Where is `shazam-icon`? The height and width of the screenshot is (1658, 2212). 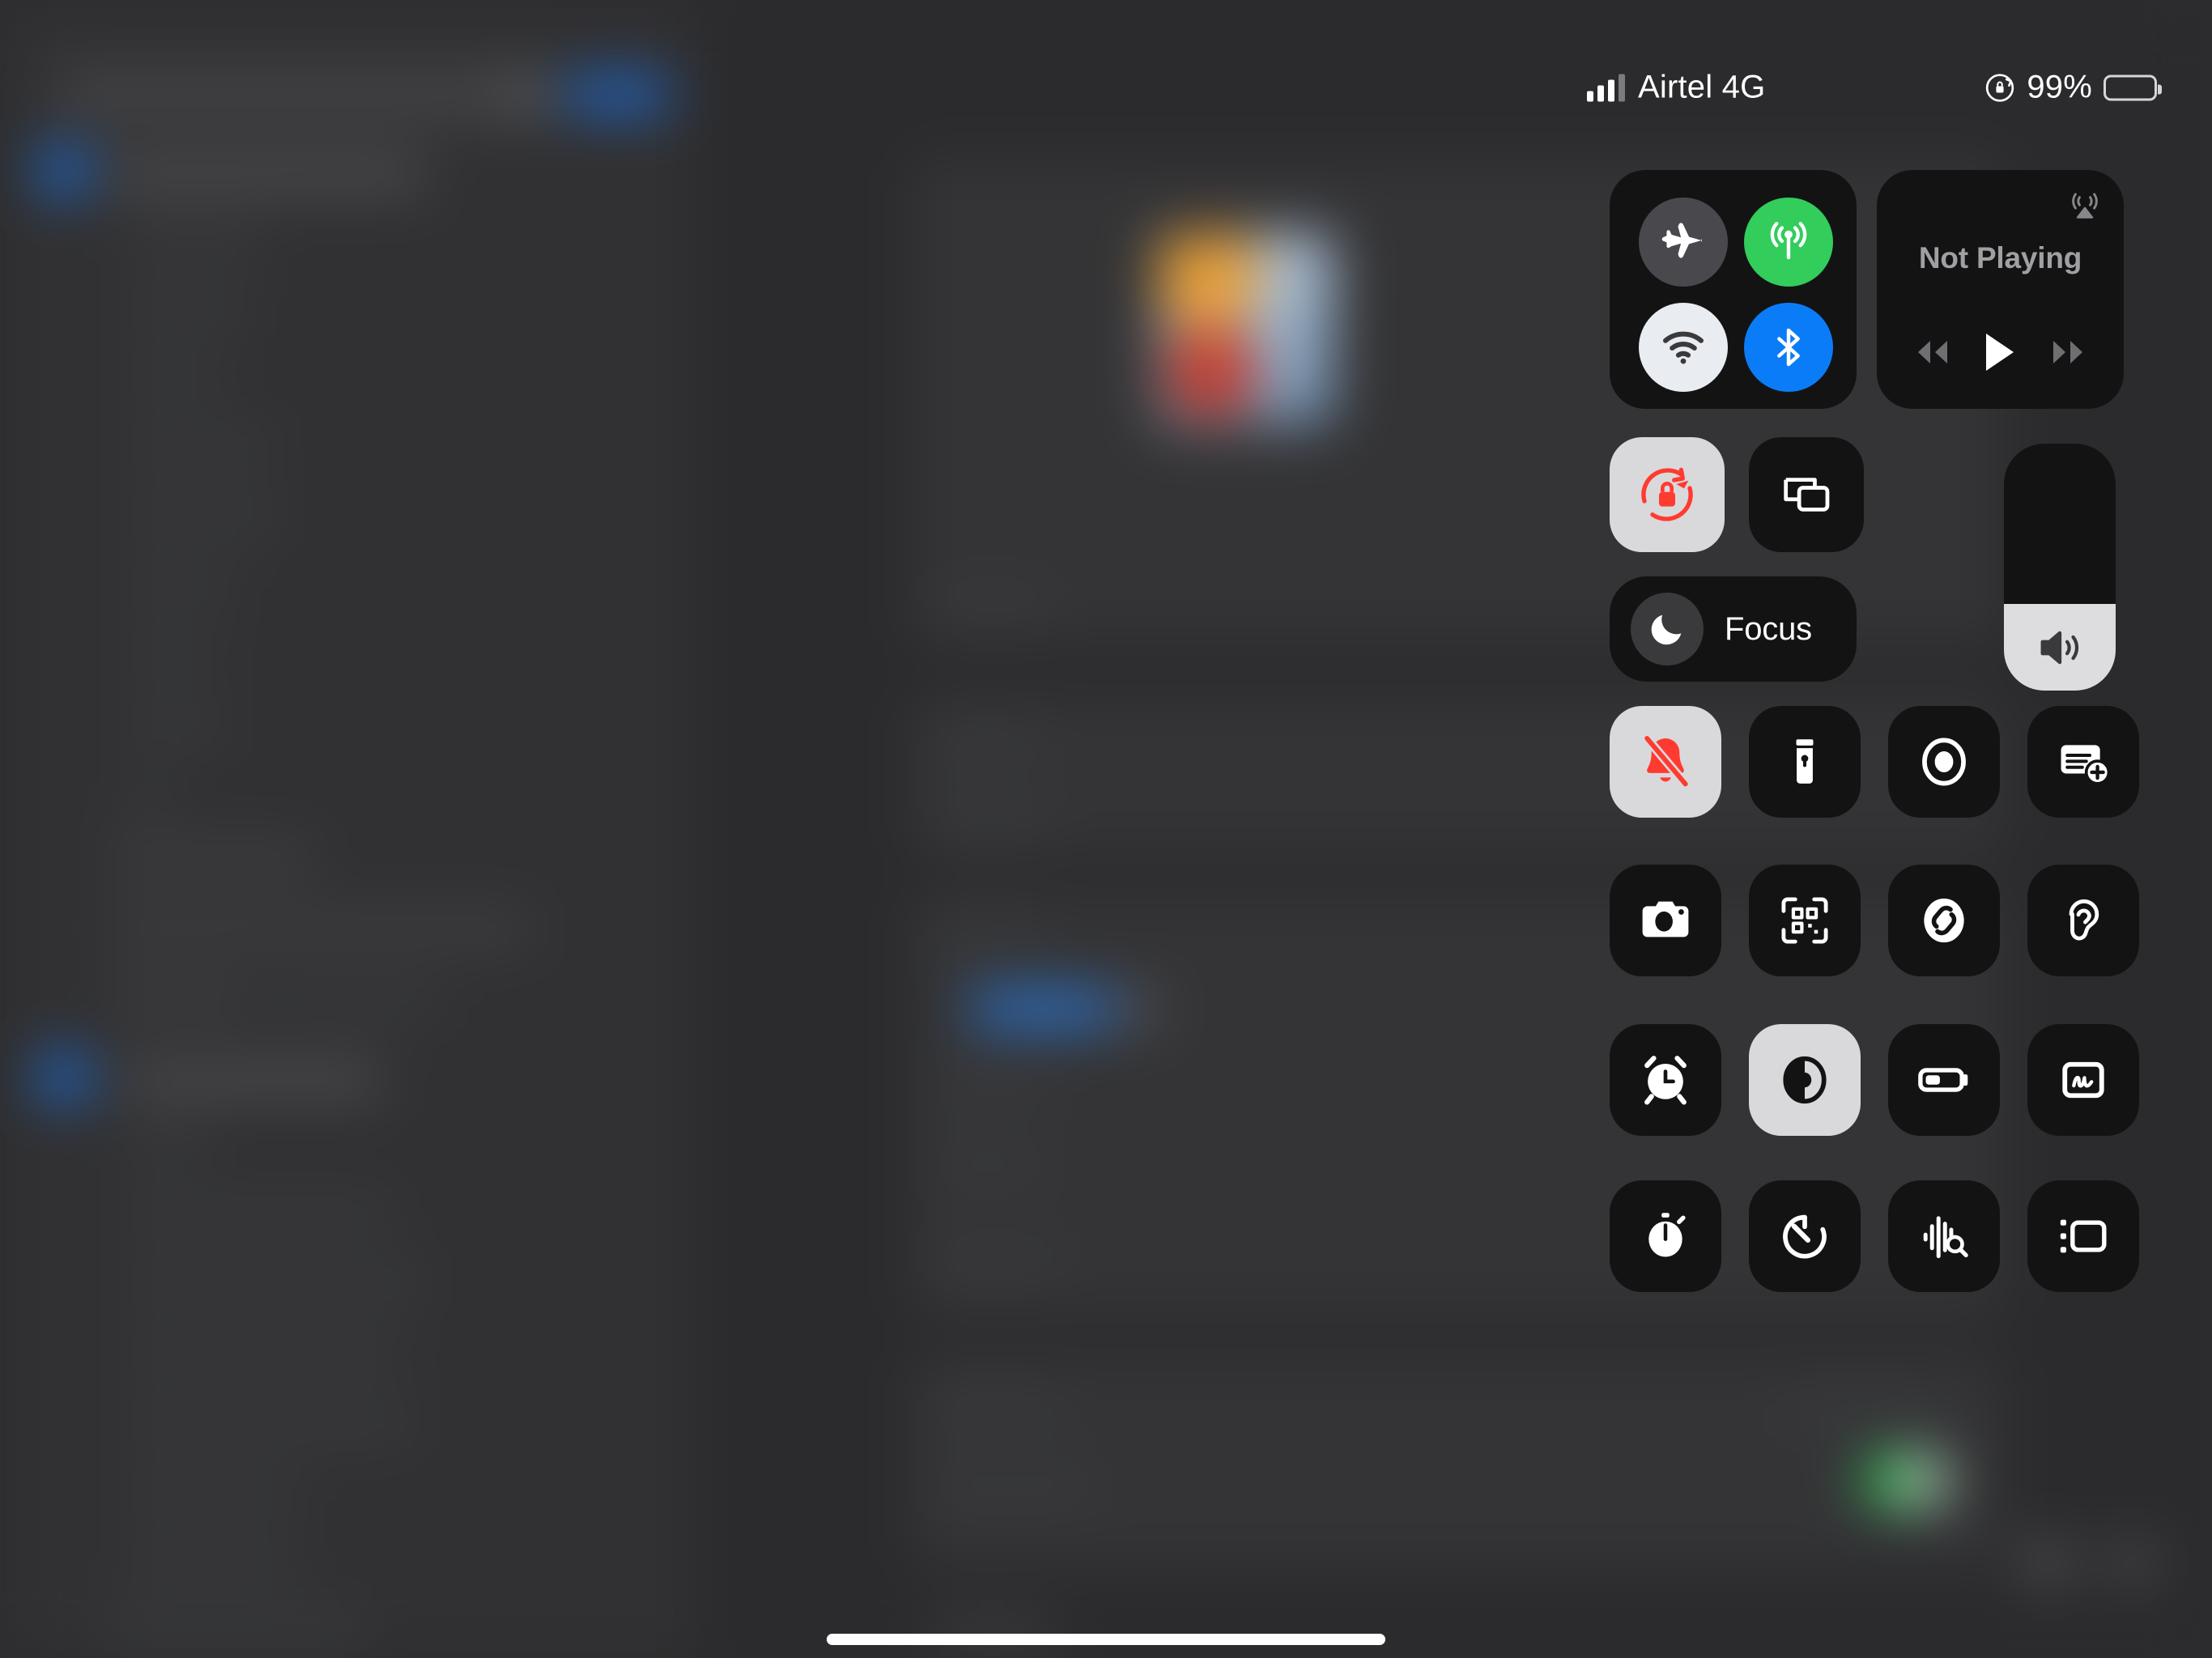 shazam-icon is located at coordinates (1944, 920).